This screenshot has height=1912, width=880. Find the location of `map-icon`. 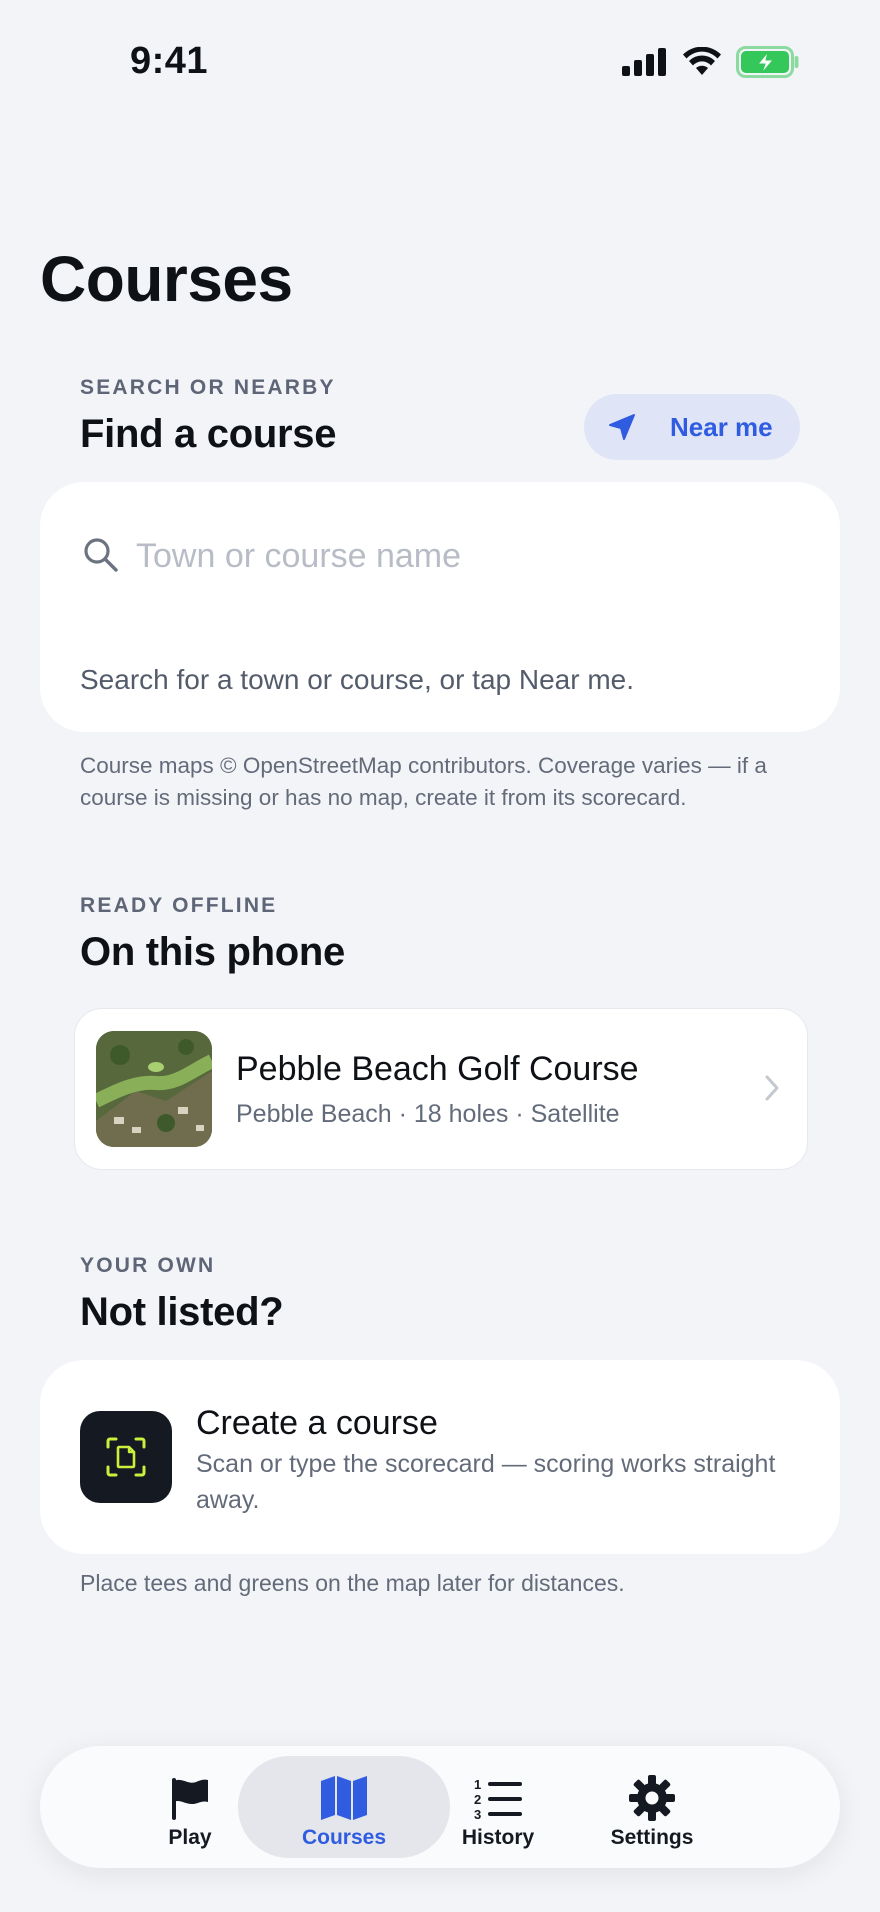

map-icon is located at coordinates (344, 1798).